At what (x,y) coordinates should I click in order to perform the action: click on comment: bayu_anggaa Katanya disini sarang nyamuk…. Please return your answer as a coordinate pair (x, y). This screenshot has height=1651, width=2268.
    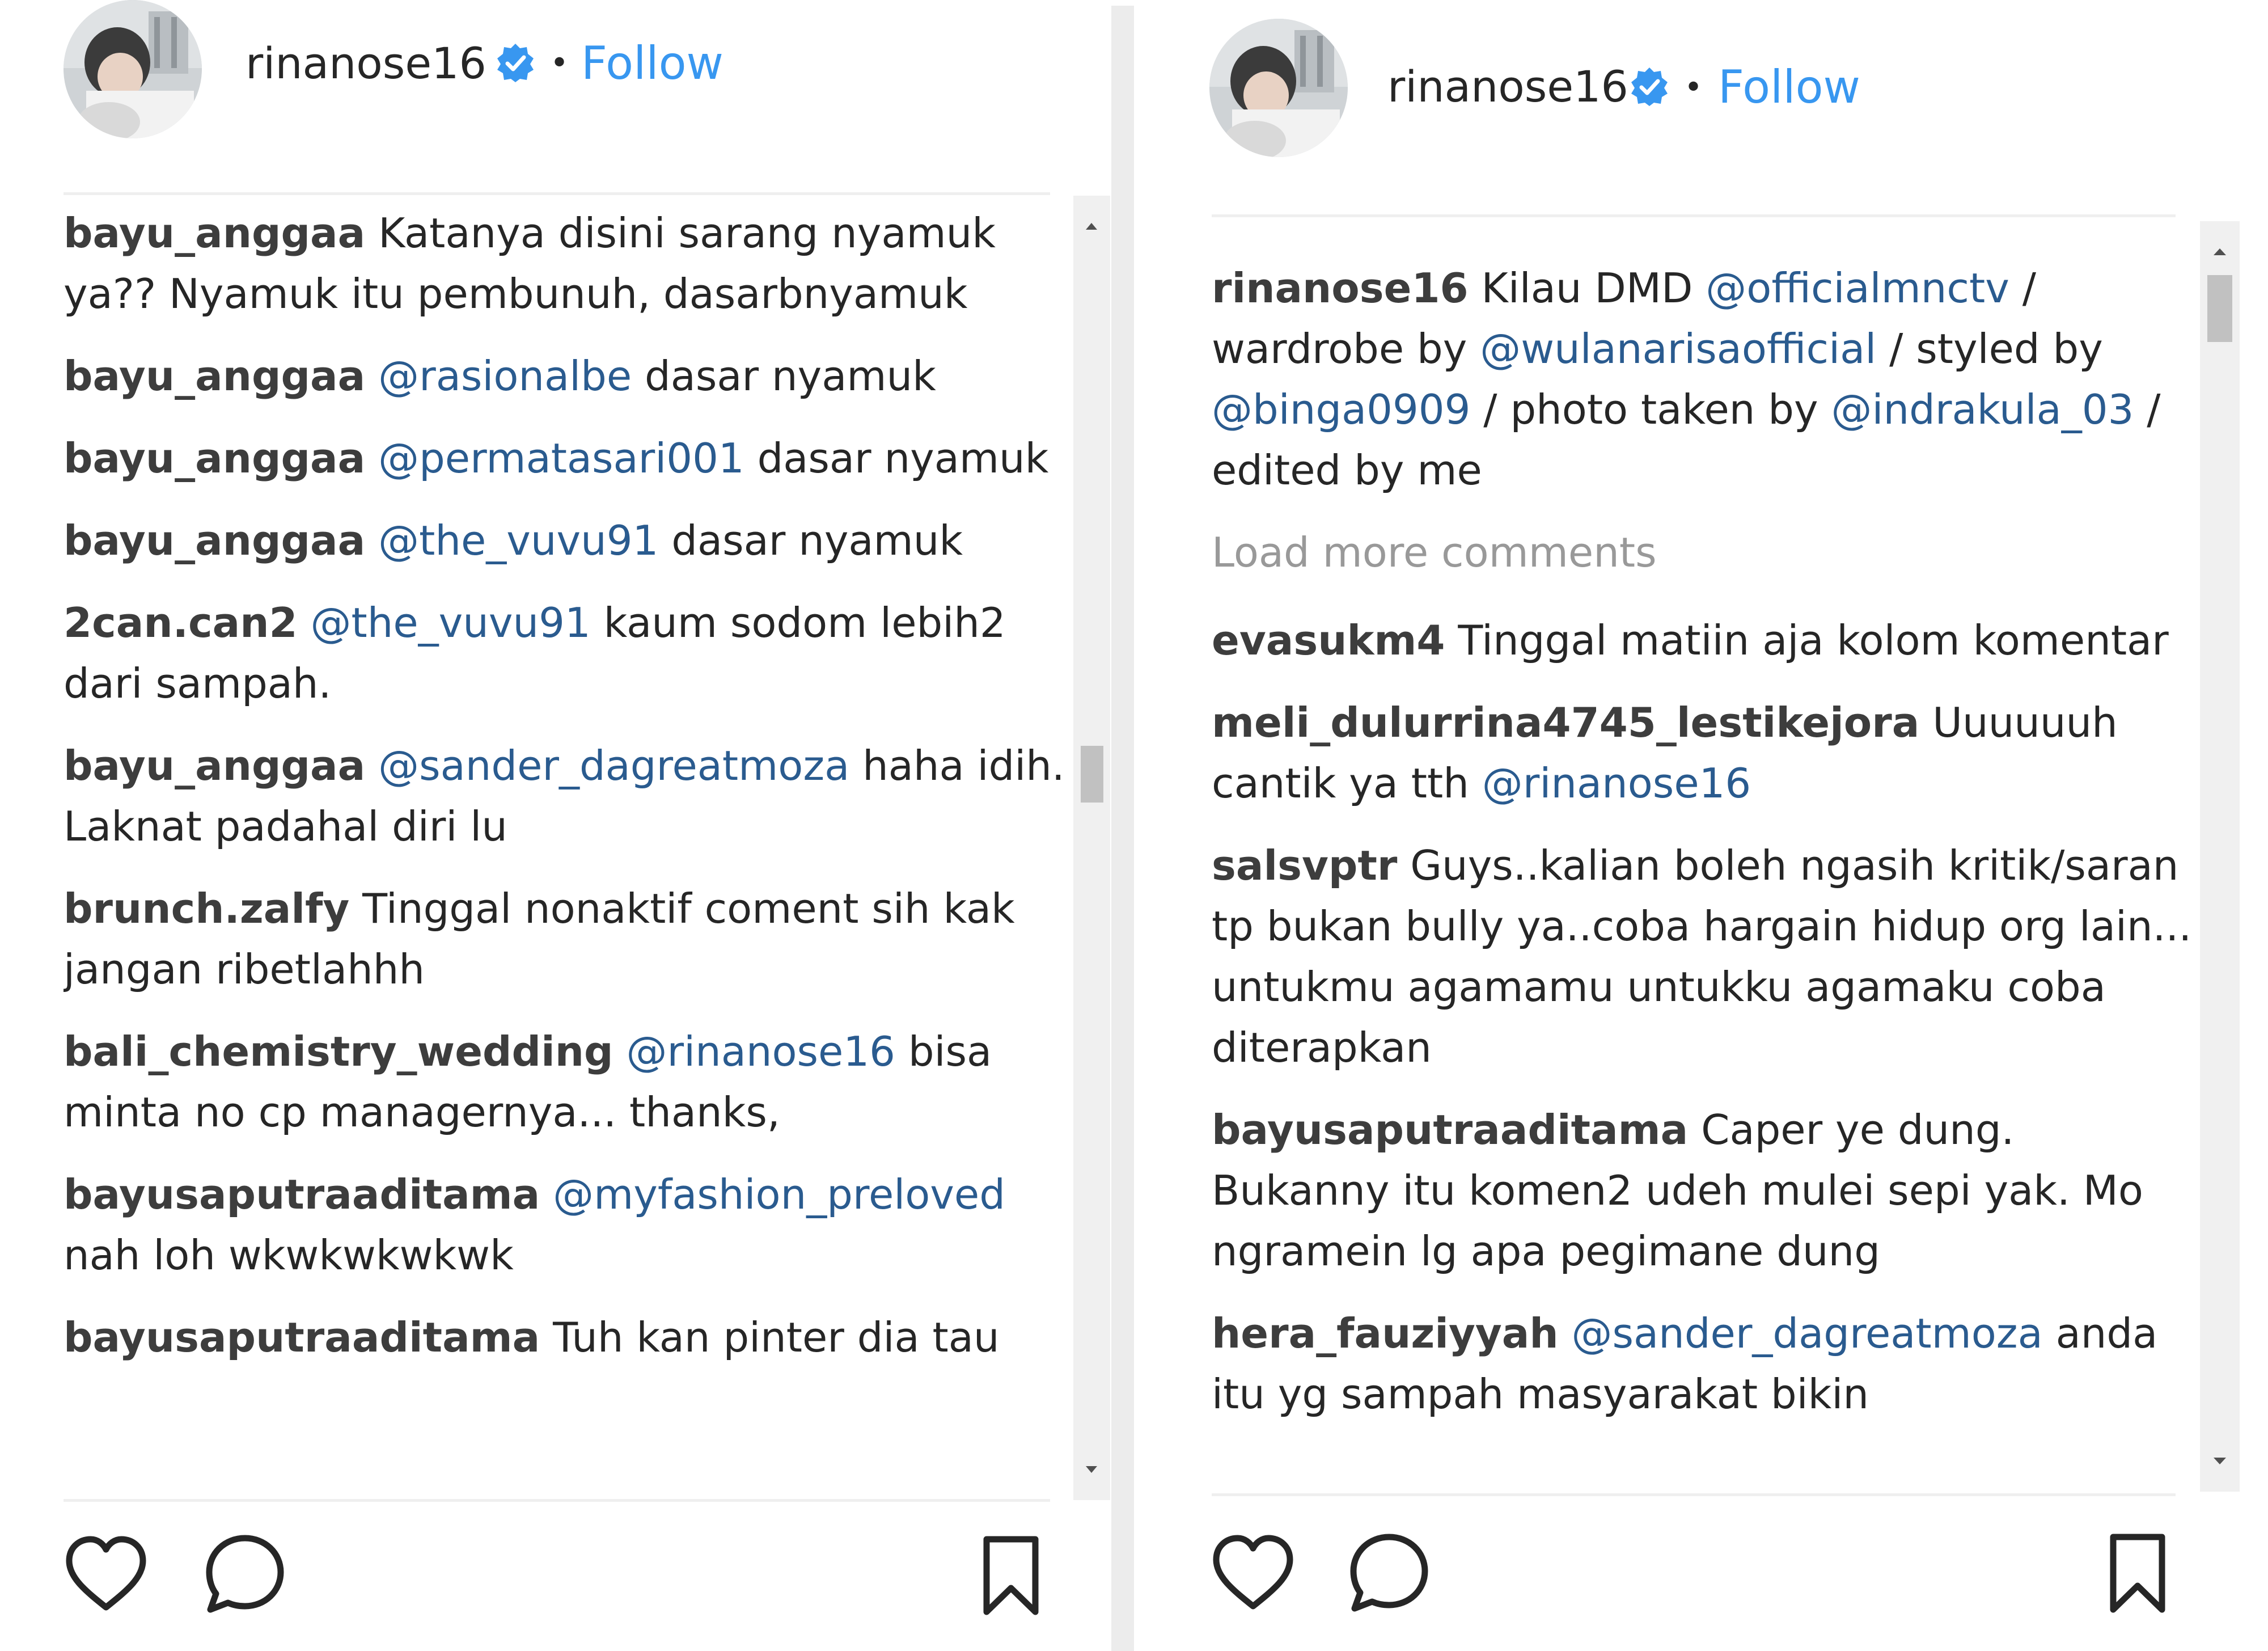
    Looking at the image, I should click on (571, 263).